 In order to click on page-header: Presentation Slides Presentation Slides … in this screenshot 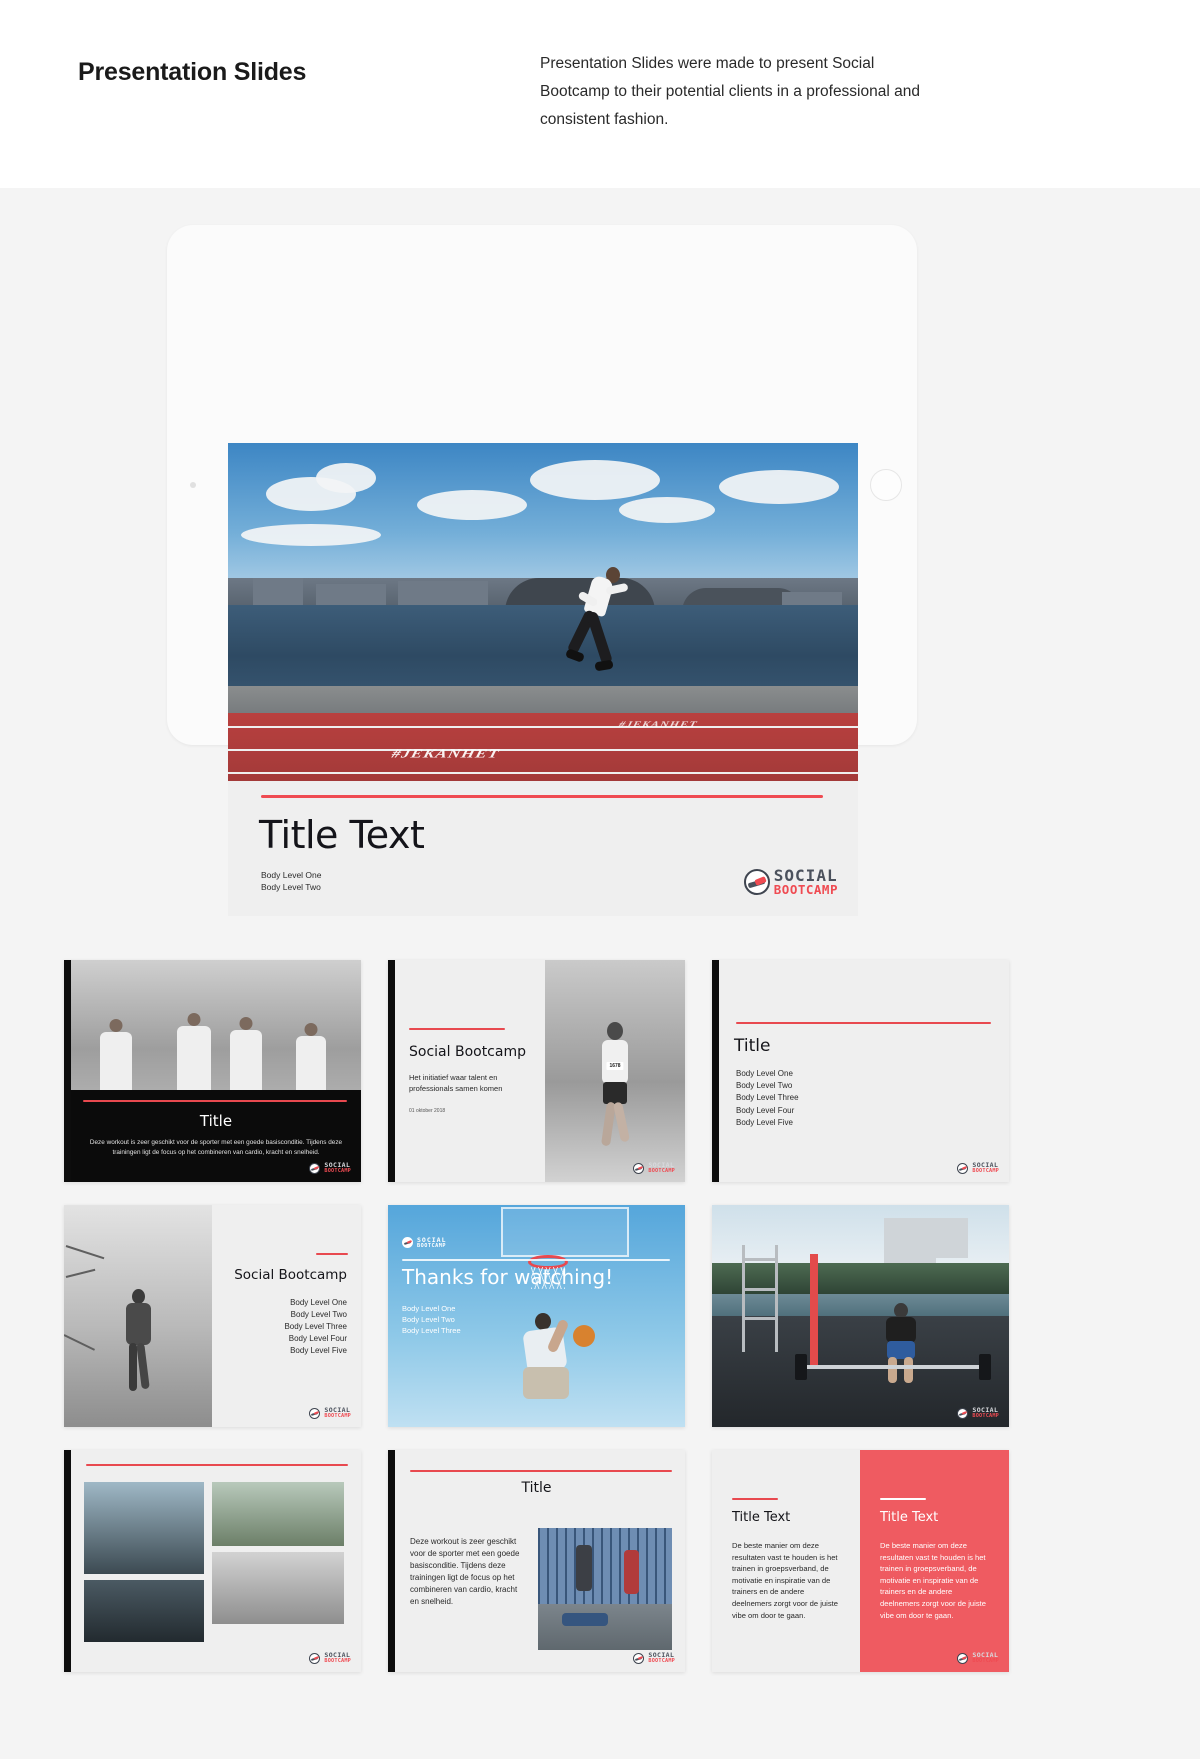, I will do `click(600, 94)`.